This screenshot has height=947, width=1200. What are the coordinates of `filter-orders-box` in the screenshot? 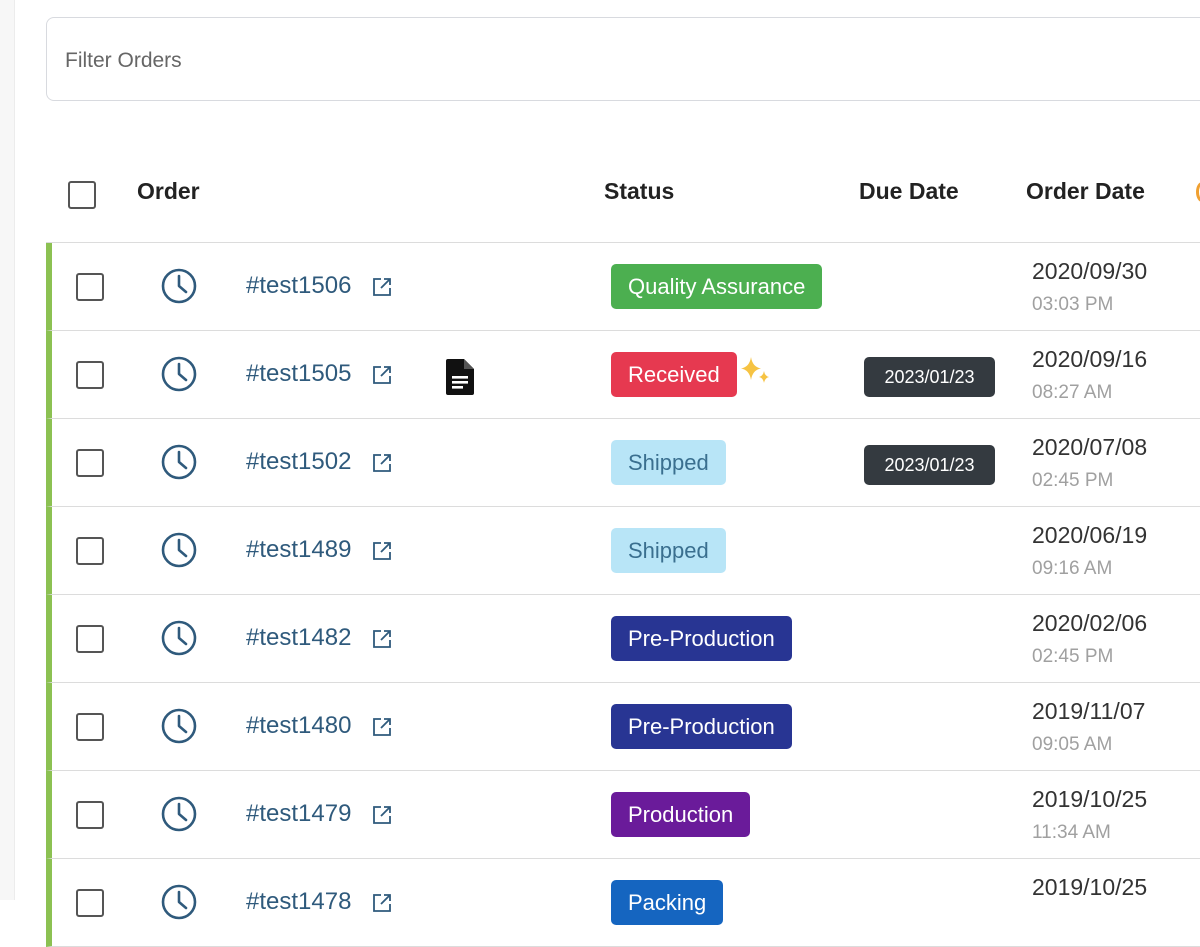 It's located at (623, 60).